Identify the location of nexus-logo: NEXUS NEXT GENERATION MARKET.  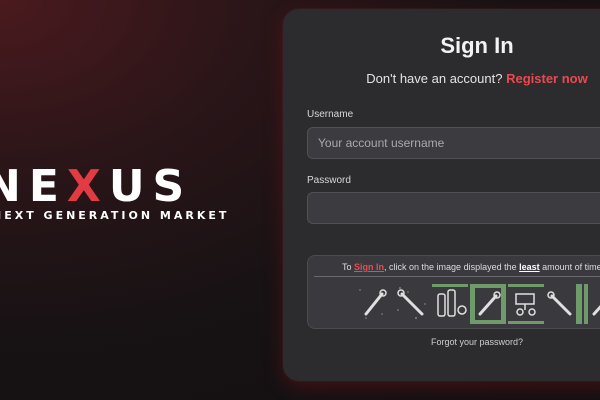
(140, 200).